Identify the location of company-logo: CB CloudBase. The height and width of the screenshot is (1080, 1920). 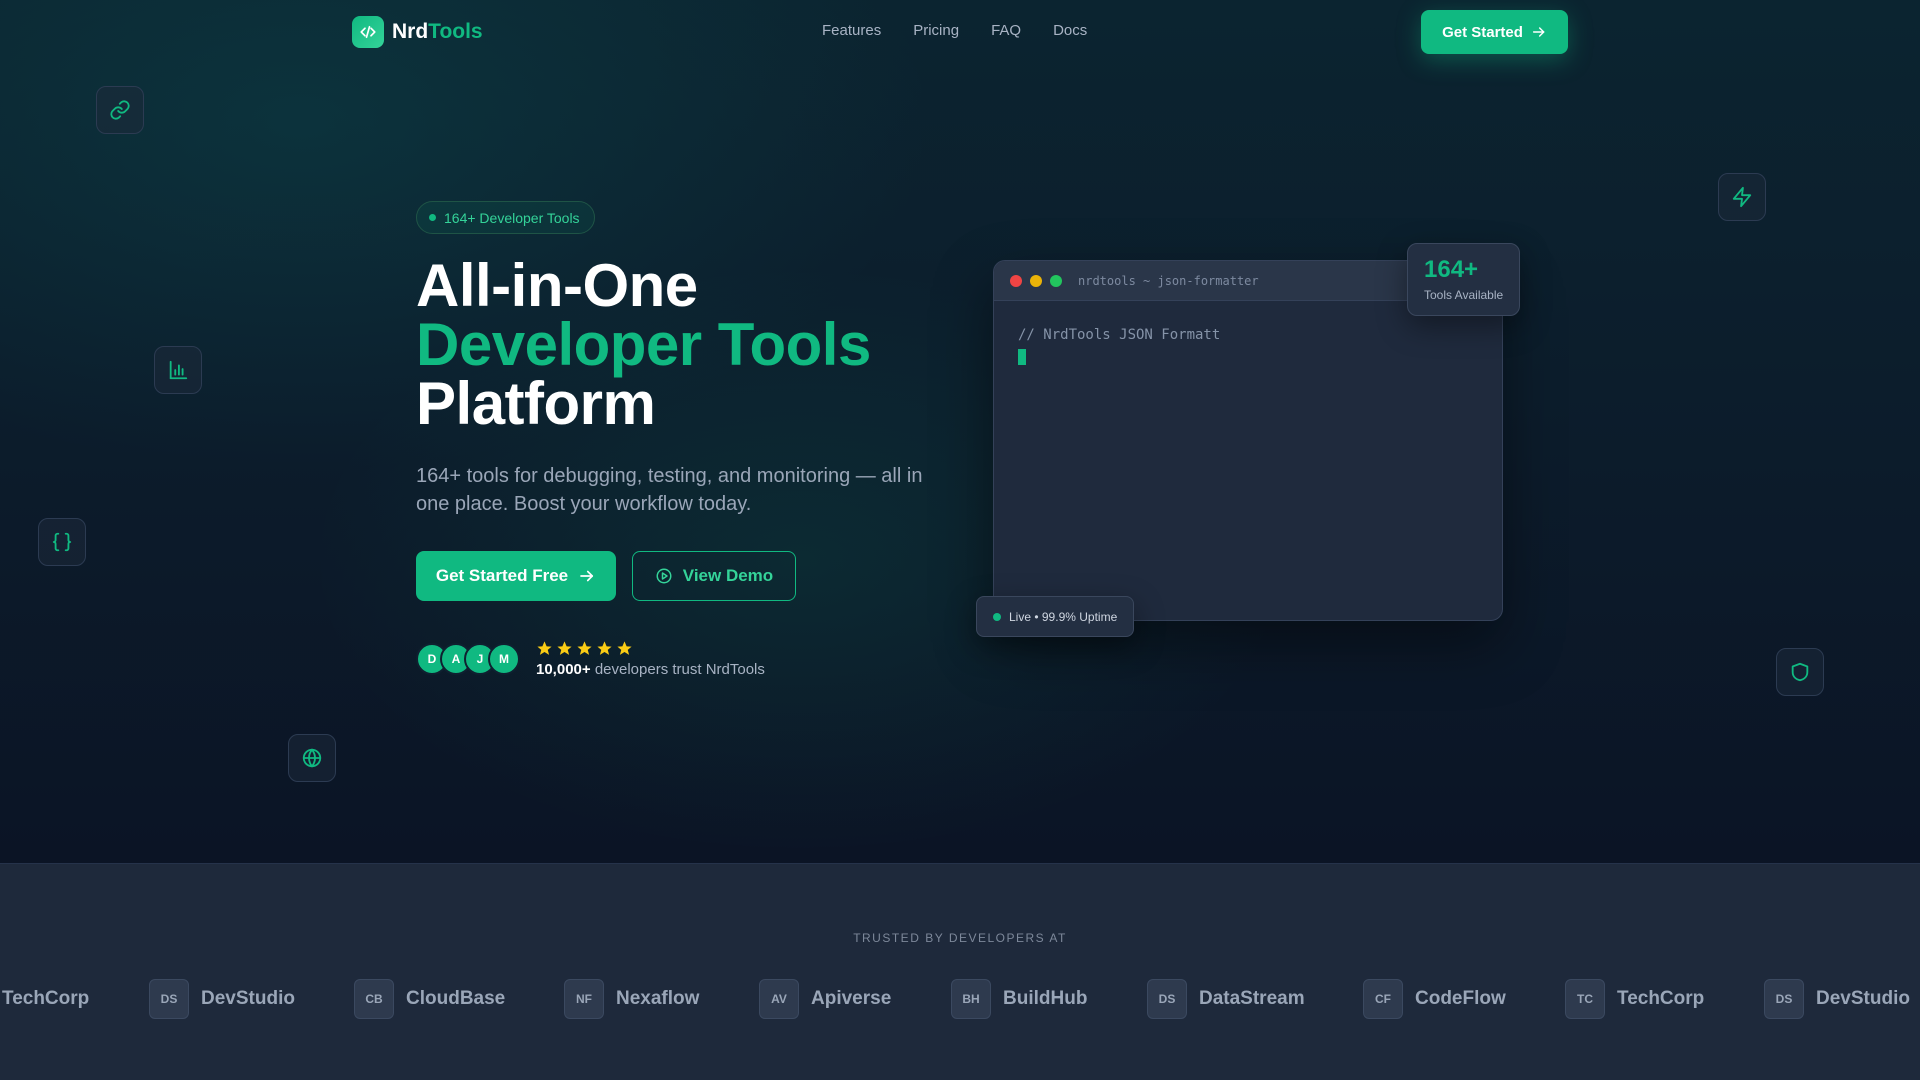
(429, 999).